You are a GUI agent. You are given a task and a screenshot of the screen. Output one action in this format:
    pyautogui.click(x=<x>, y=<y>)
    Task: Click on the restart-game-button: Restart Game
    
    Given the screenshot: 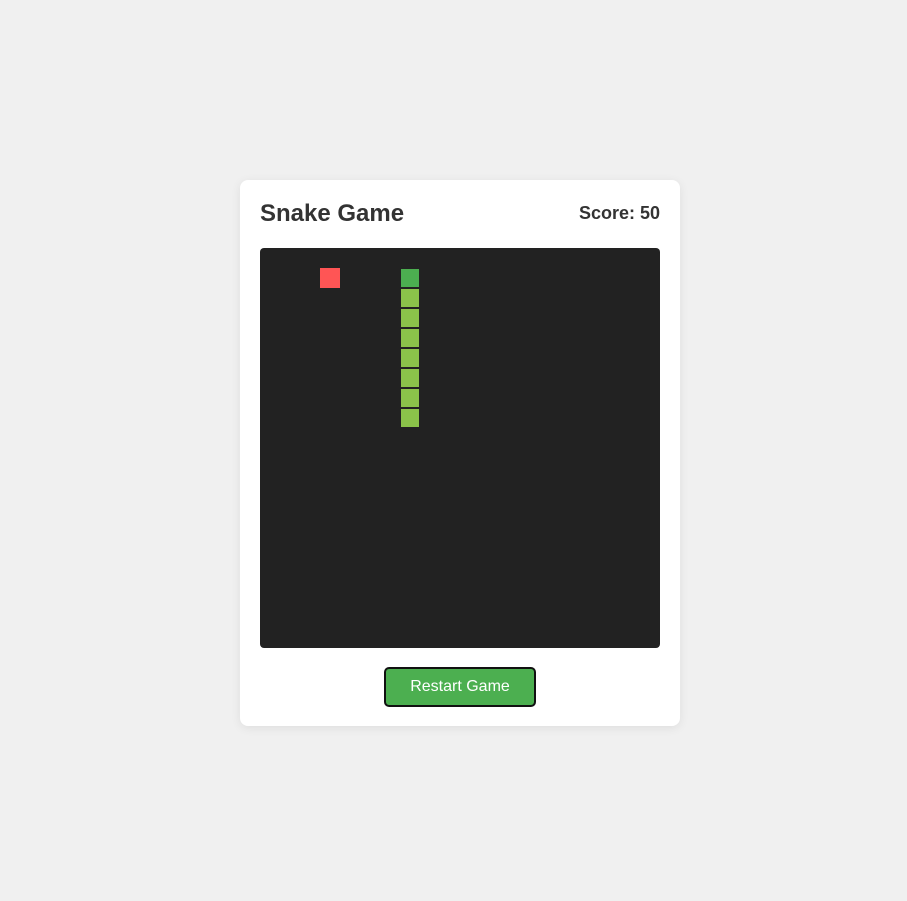 What is the action you would take?
    pyautogui.click(x=460, y=687)
    